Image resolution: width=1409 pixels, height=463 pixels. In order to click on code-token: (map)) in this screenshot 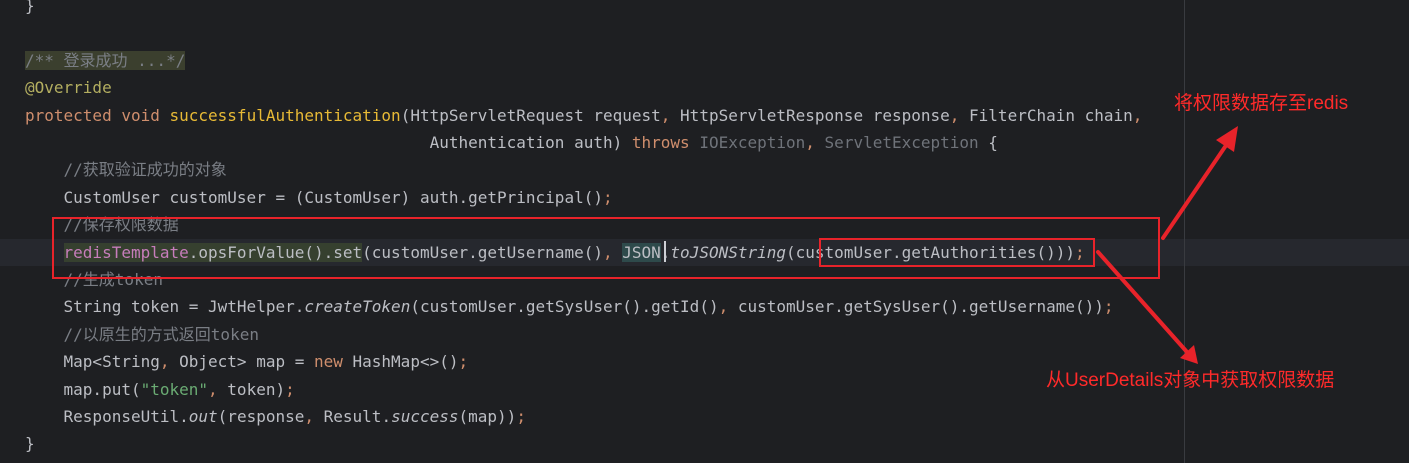, I will do `click(487, 416)`.